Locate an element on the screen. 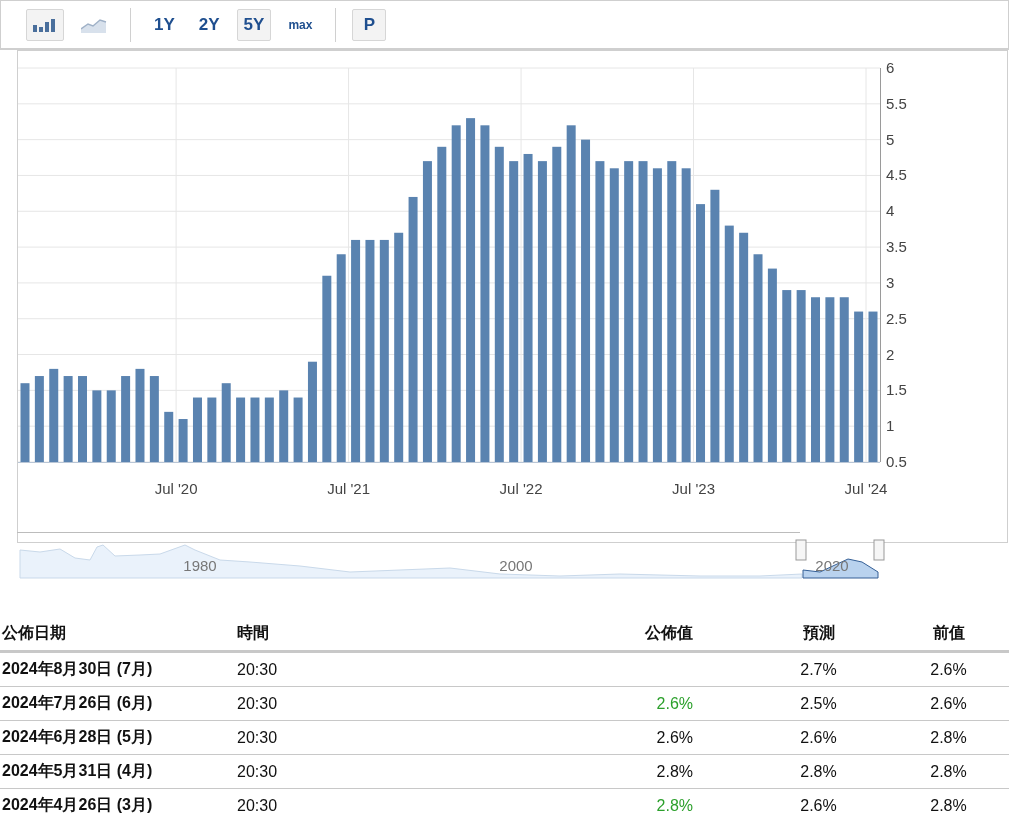 This screenshot has width=1009, height=820. y-axis-label: 1 is located at coordinates (890, 426).